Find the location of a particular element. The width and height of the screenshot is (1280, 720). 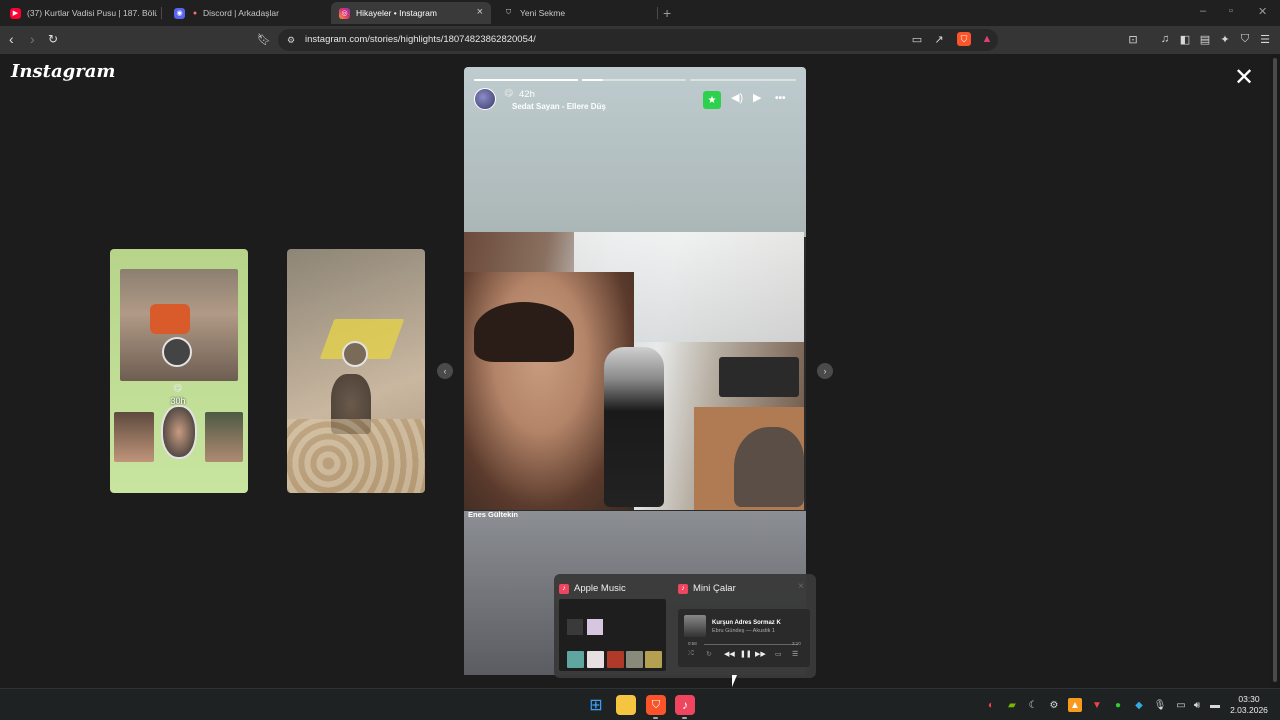

tab-youtube: ▶ (37) Kurtlar Vadisi Pusu | 187. Bölüm is located at coordinates (79, 13).